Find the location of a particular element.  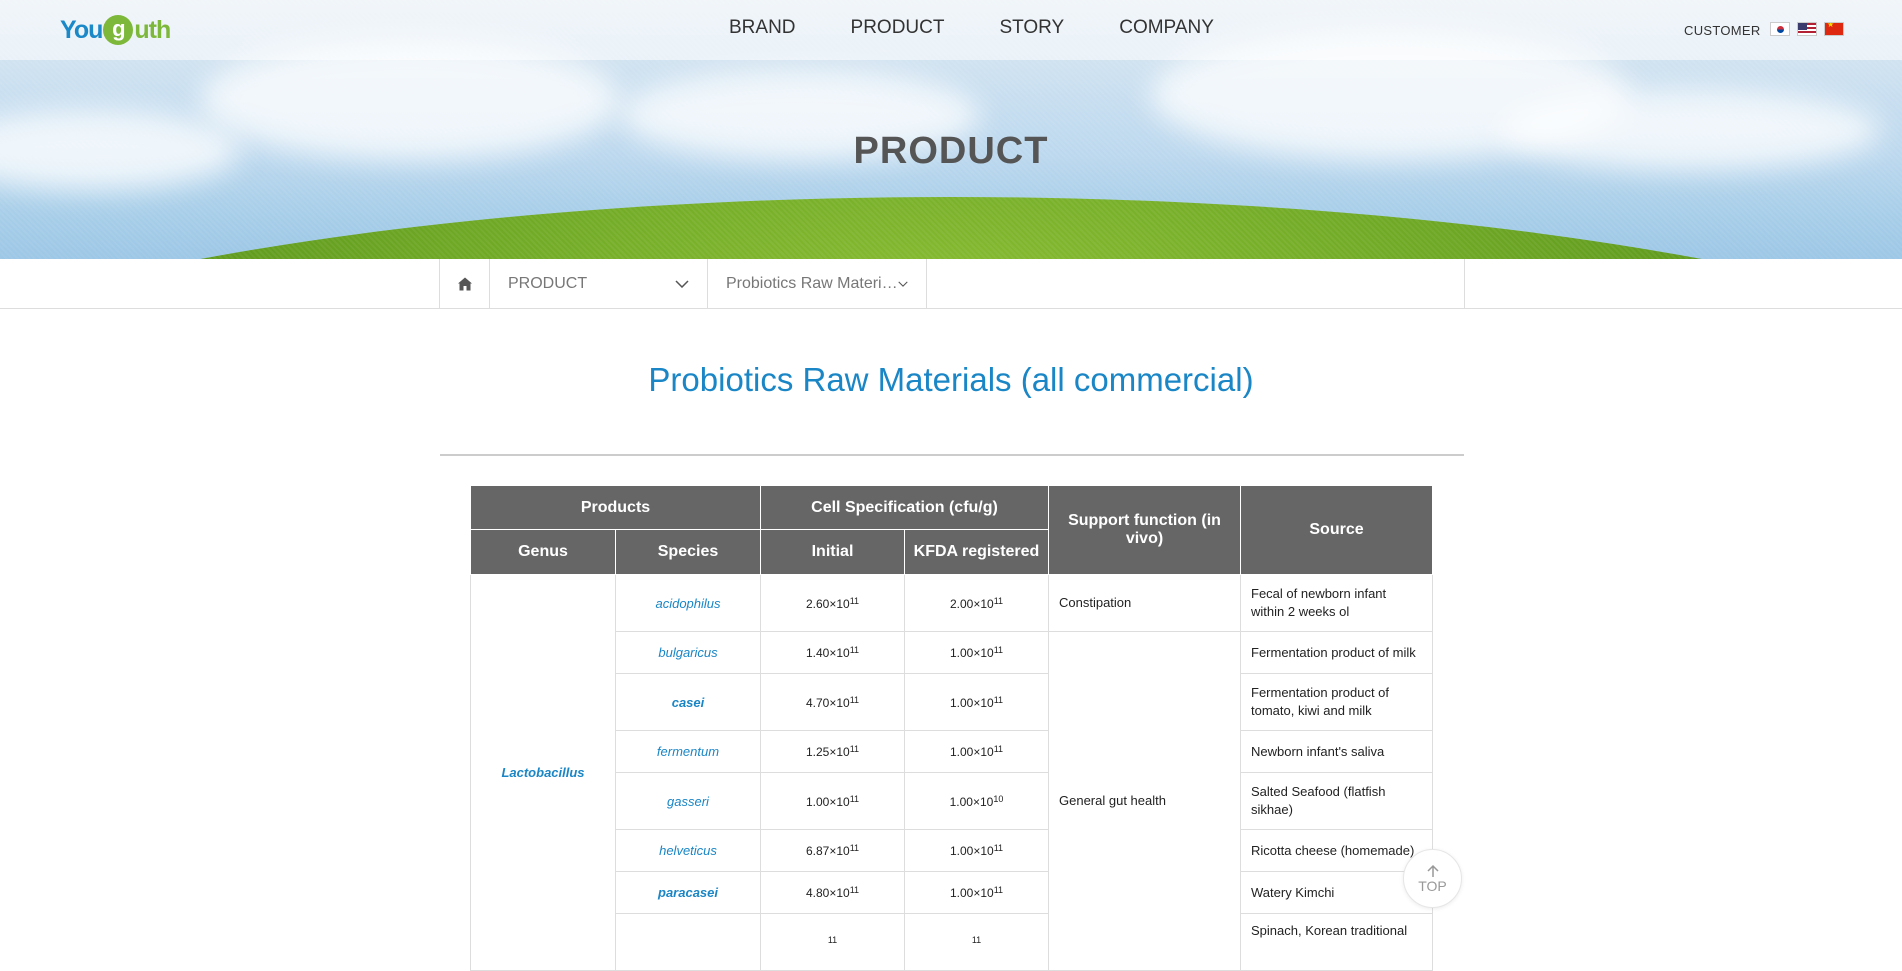

main-nav: BRAND PRODUCT STORY COMPANY is located at coordinates (999, 28).